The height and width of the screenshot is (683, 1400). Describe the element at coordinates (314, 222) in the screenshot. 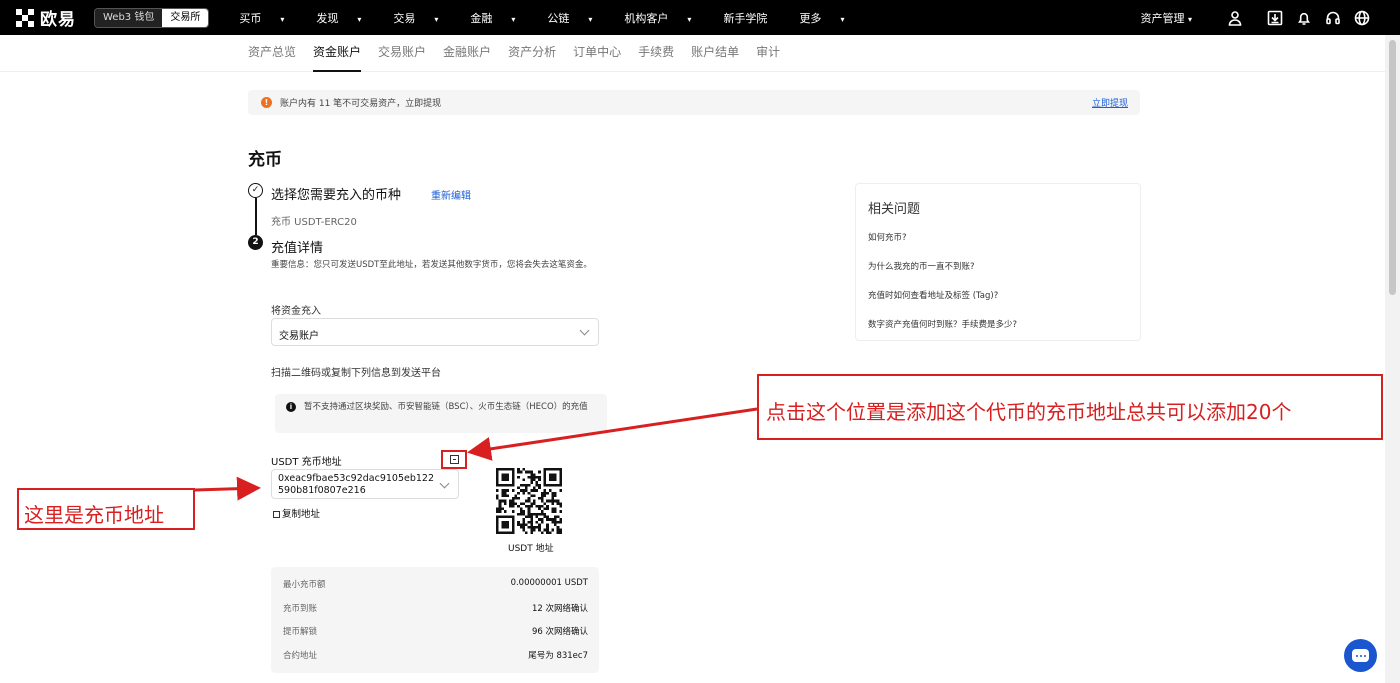

I see `selected-coin-summary: 充币 USDT-ERC20` at that location.